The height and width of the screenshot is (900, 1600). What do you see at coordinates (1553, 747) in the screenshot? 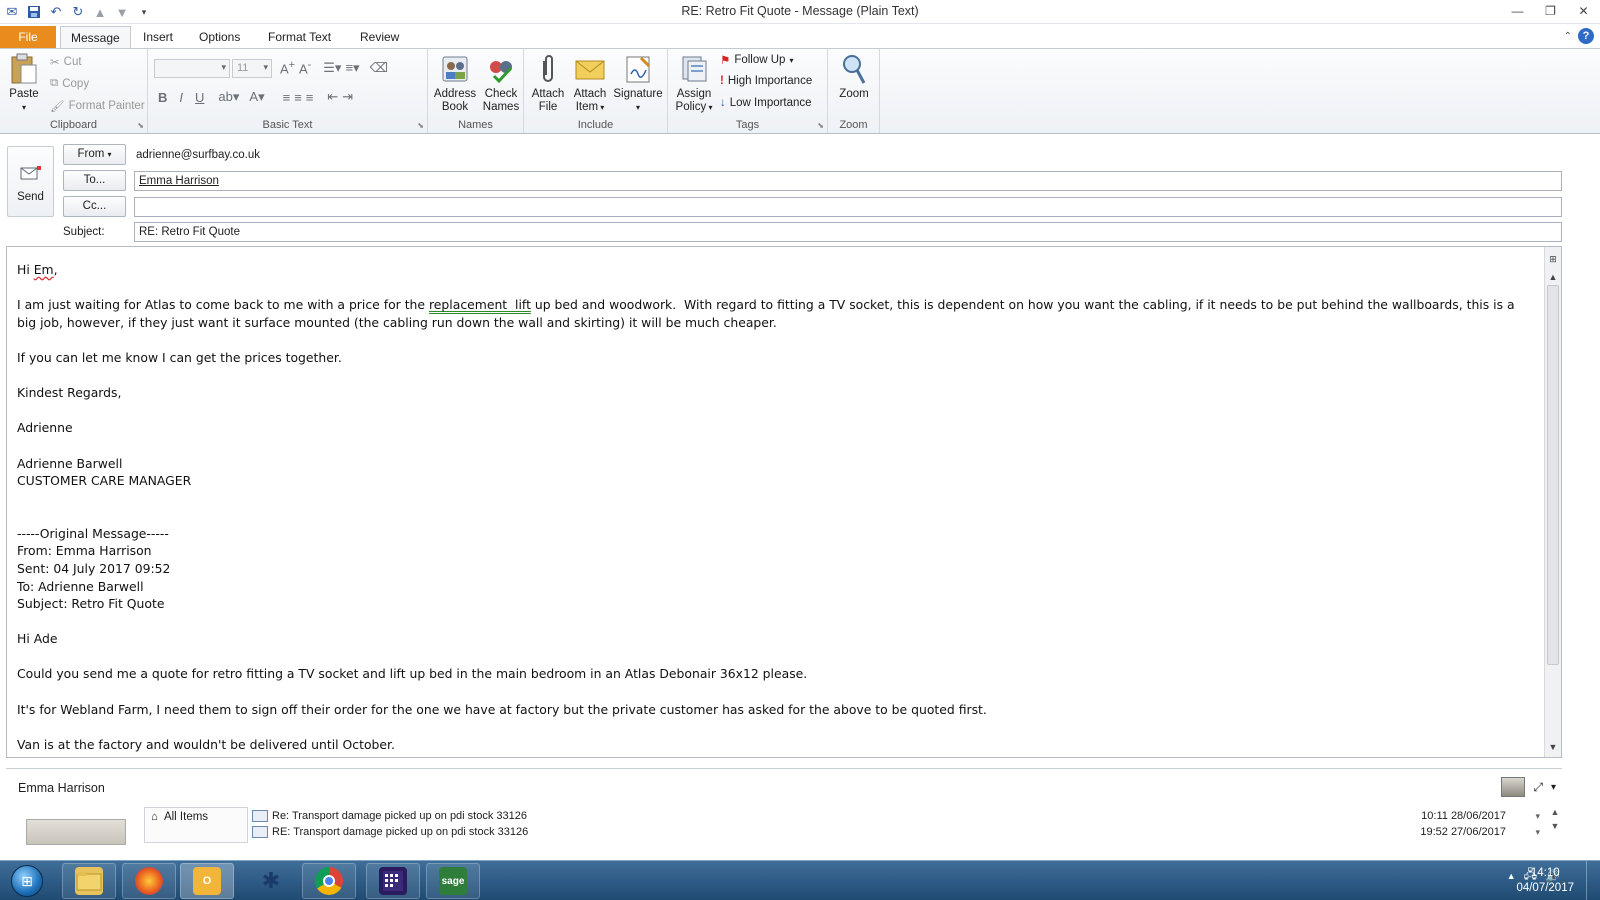
I see `scroll-down-arrow: ▼` at bounding box center [1553, 747].